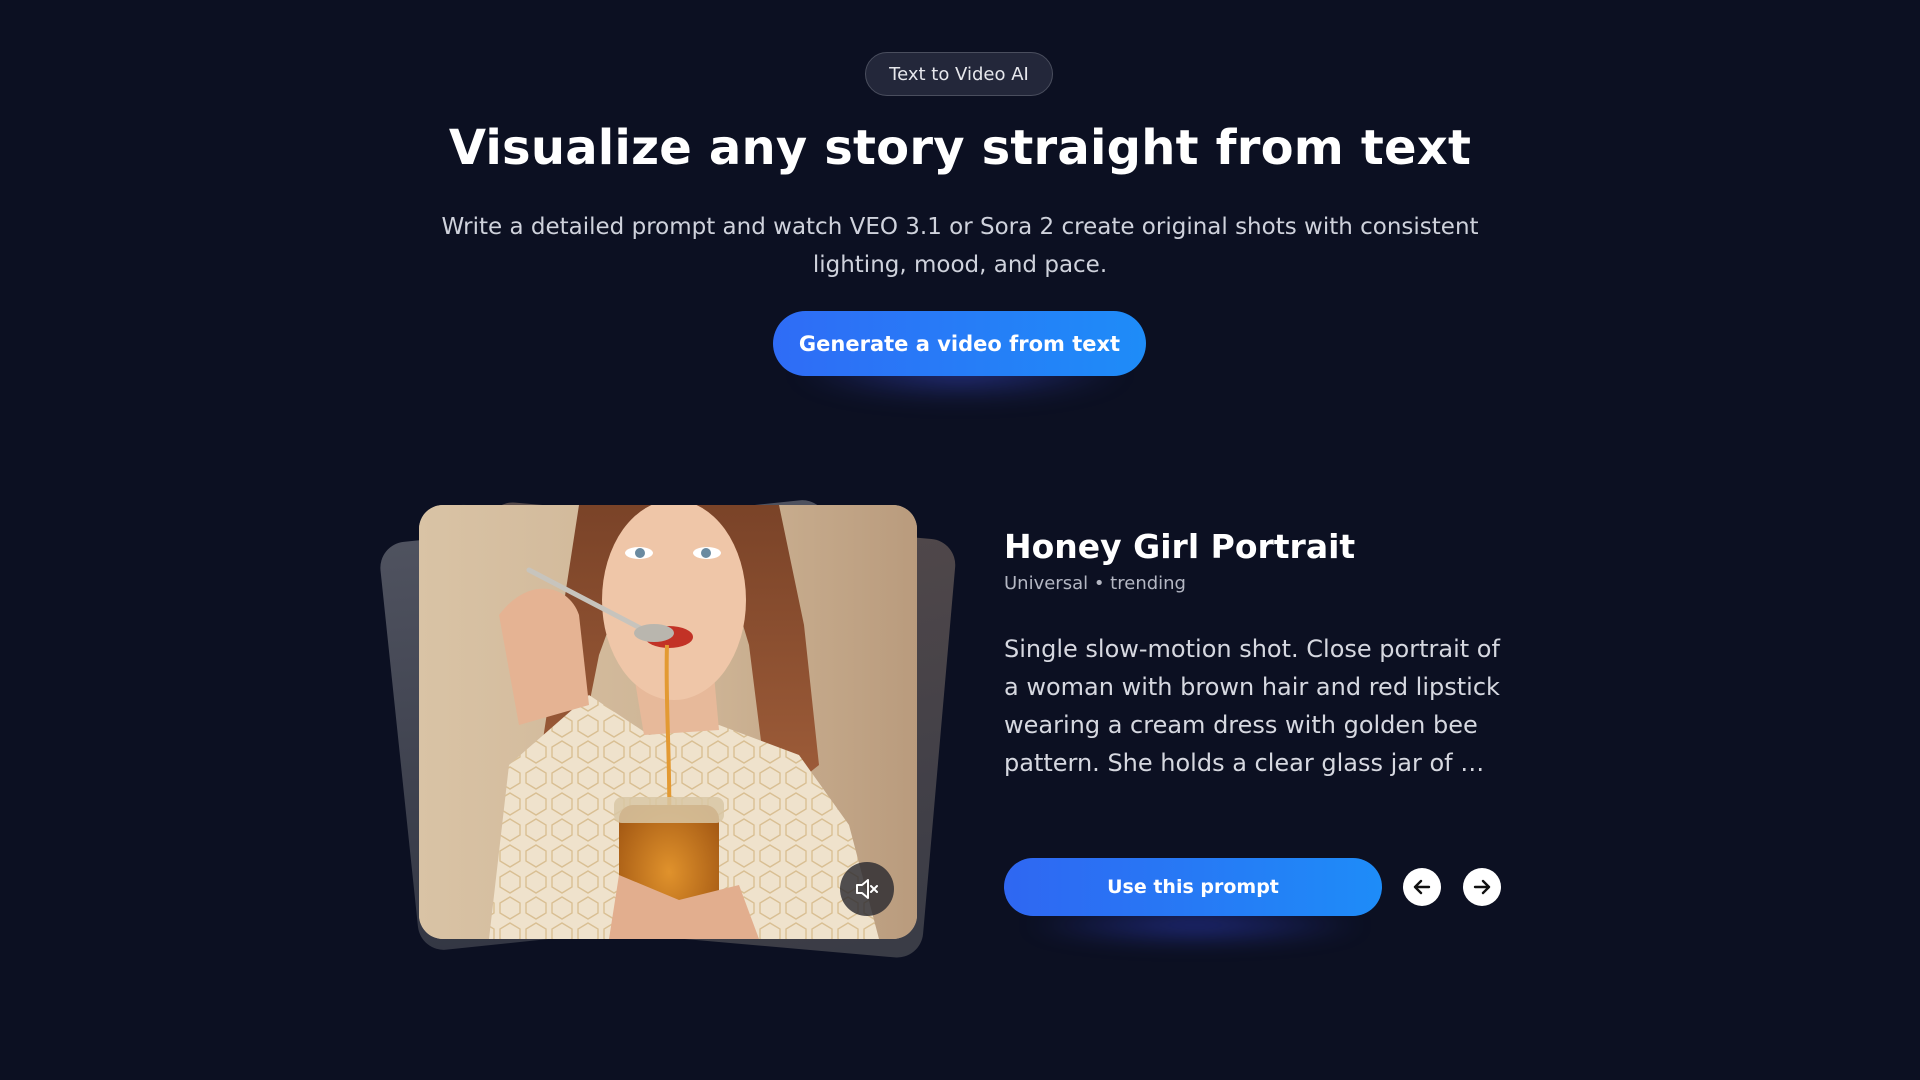 The image size is (1920, 1080). I want to click on prompt-meta: Universal • trending, so click(1095, 583).